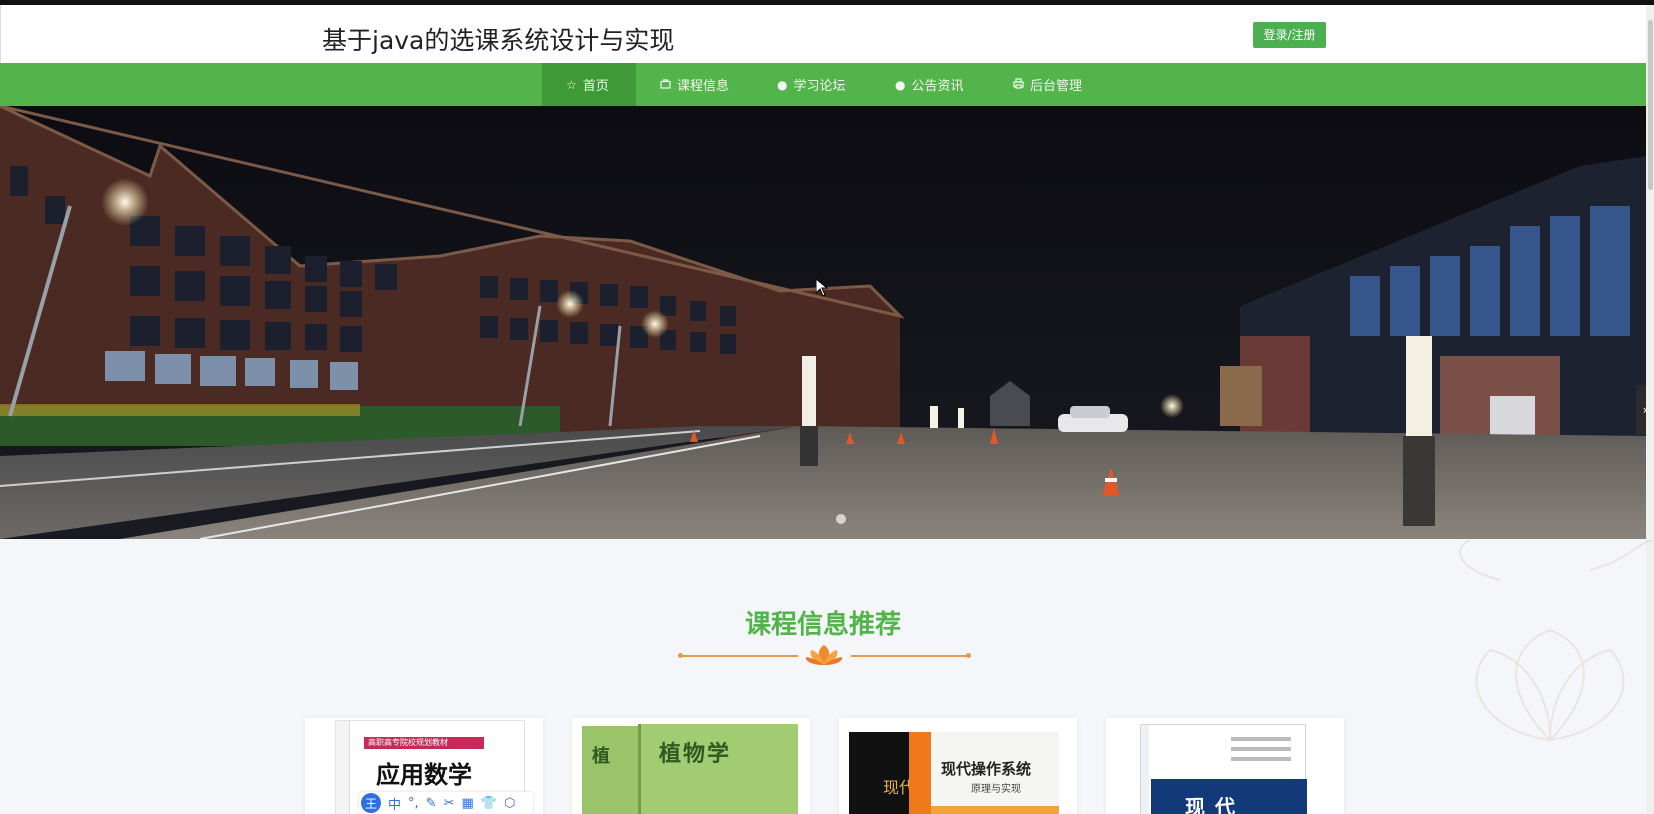 The image size is (1654, 814). Describe the element at coordinates (995, 810) in the screenshot. I see `book-band` at that location.